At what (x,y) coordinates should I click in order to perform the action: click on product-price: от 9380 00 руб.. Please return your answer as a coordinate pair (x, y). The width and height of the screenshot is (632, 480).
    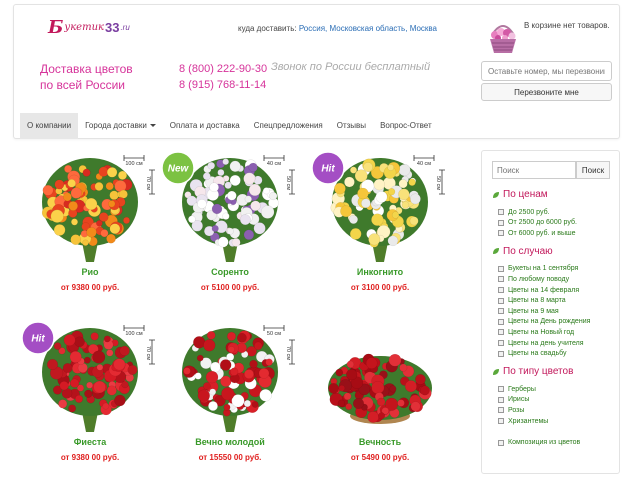
    Looking at the image, I should click on (90, 457).